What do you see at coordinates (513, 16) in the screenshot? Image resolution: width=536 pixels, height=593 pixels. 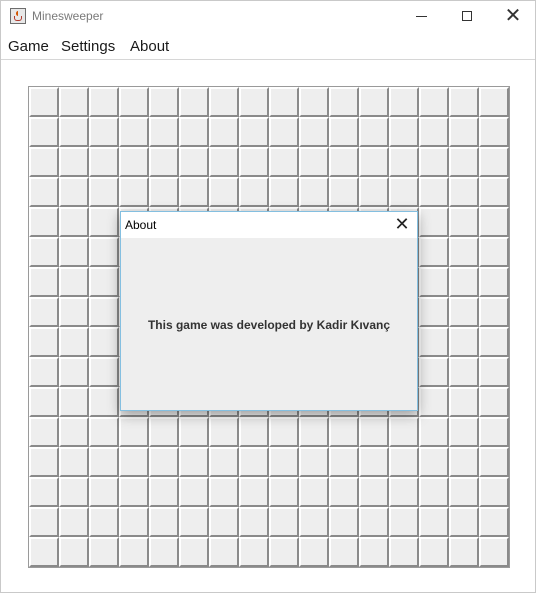 I see `close-button: ✕` at bounding box center [513, 16].